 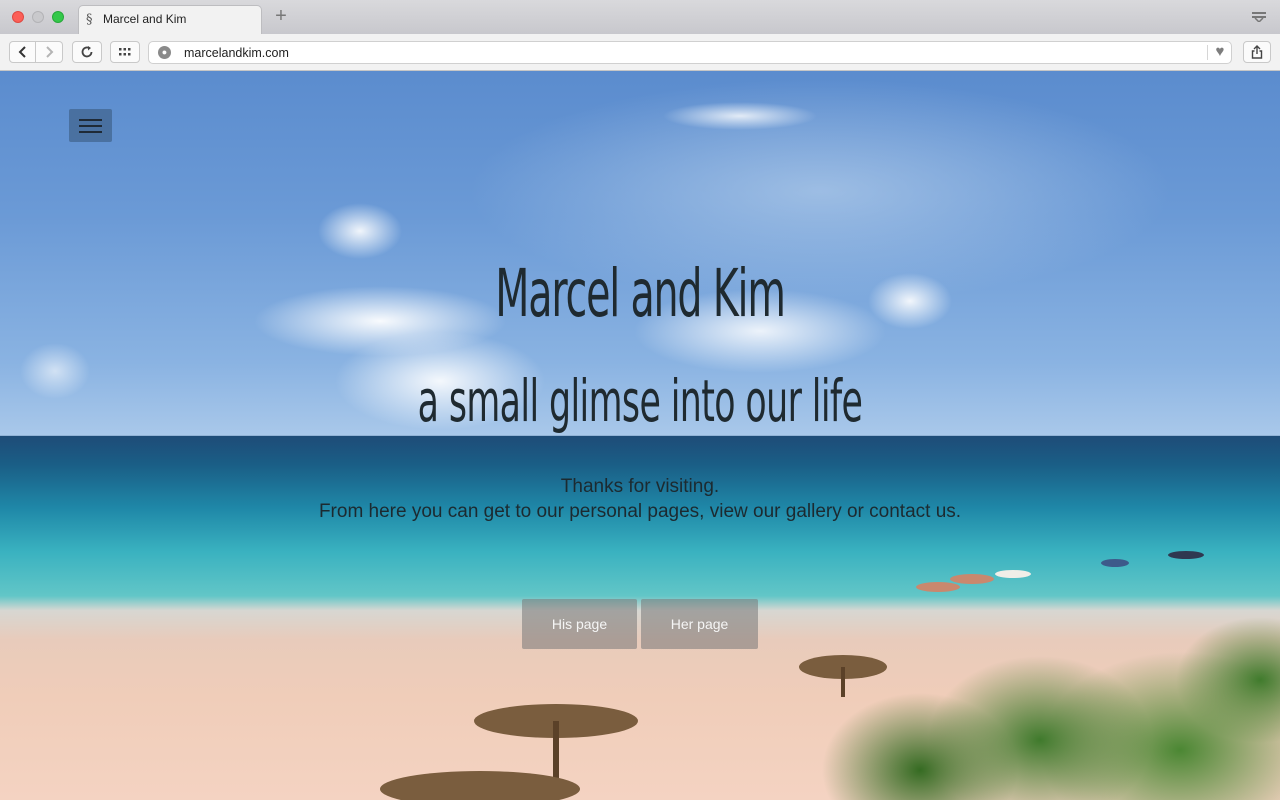 I want to click on tab-marcel-and-kim: § Marcel and Kim, so click(x=170, y=19).